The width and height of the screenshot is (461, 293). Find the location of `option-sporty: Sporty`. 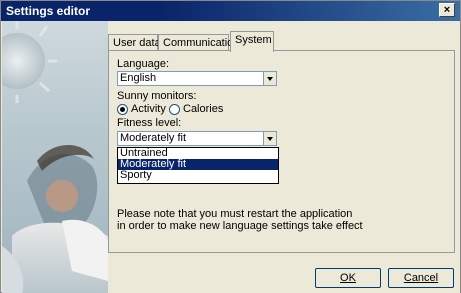

option-sporty: Sporty is located at coordinates (198, 175).